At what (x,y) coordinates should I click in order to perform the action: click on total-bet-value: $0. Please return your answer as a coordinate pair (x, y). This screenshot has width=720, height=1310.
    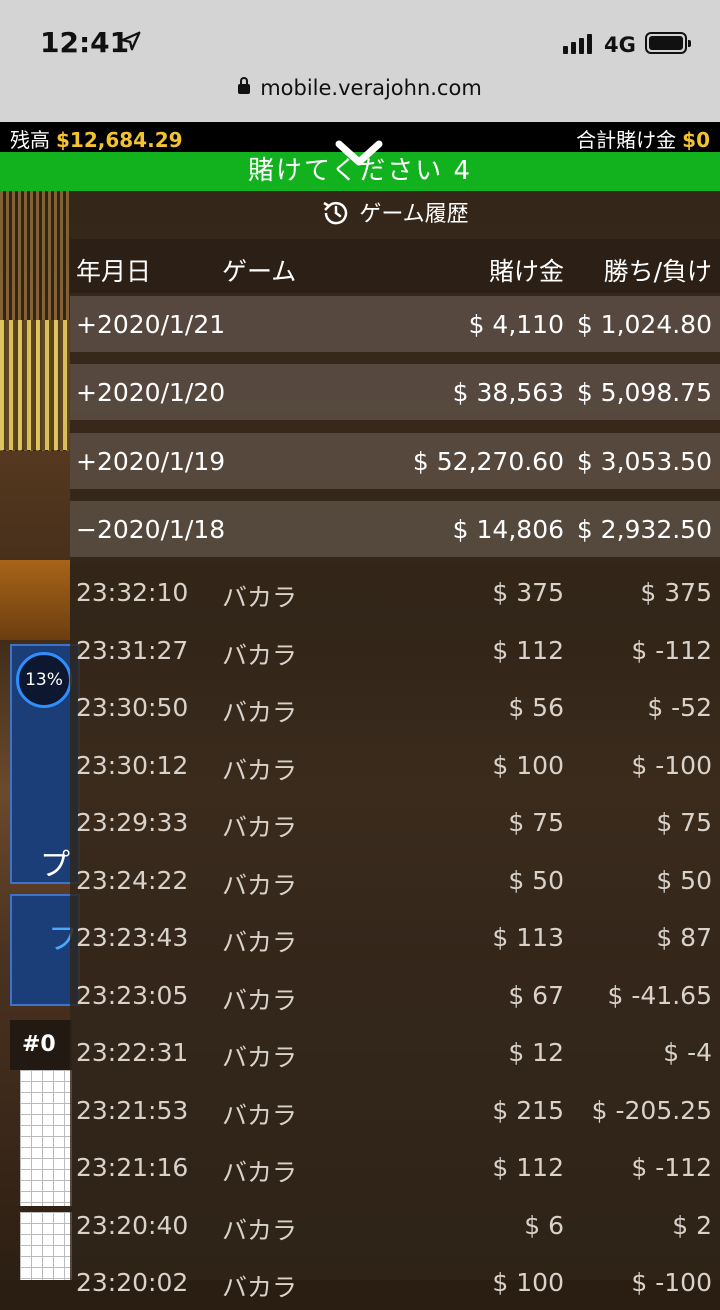
    Looking at the image, I should click on (696, 140).